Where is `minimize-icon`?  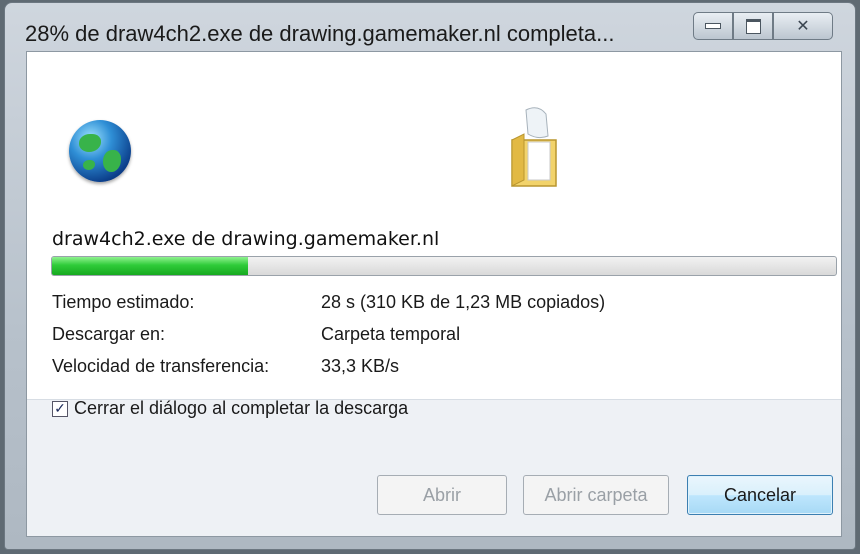 minimize-icon is located at coordinates (713, 26).